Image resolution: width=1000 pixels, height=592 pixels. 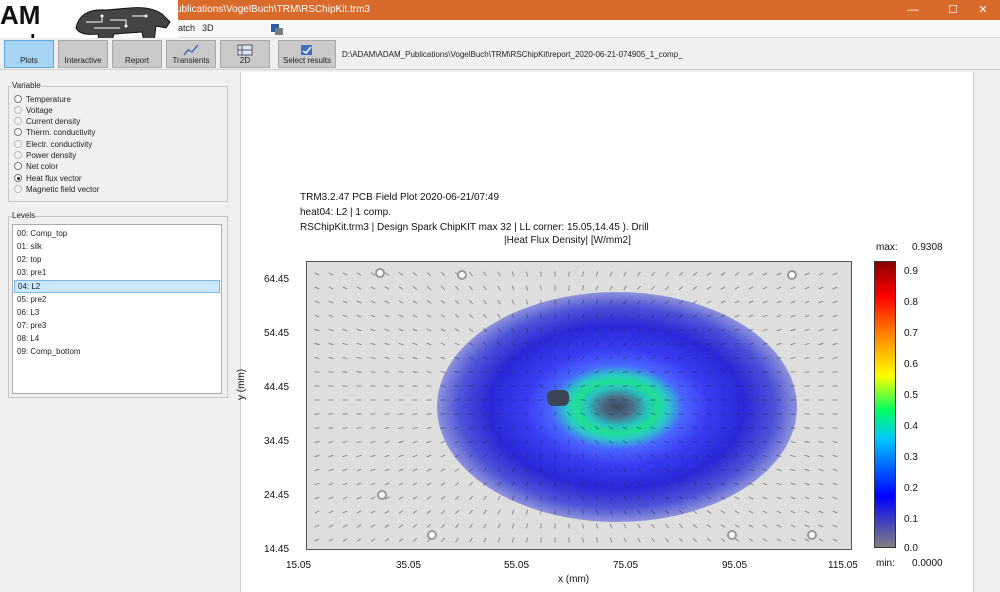 I want to click on radio-magnetic-field-vector: Magnetic field vector, so click(x=56, y=189).